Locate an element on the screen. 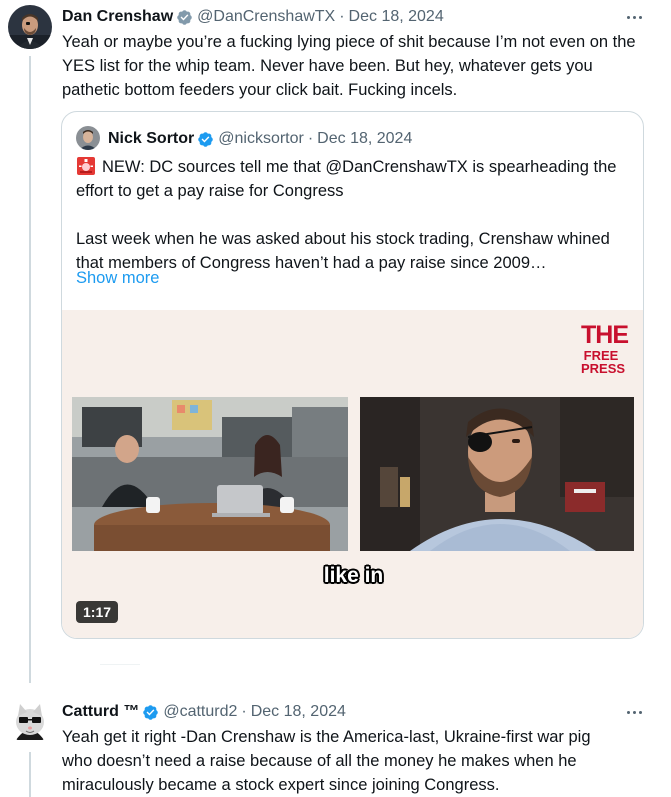 The width and height of the screenshot is (671, 797). author-handle: @catturd2 is located at coordinates (200, 712).